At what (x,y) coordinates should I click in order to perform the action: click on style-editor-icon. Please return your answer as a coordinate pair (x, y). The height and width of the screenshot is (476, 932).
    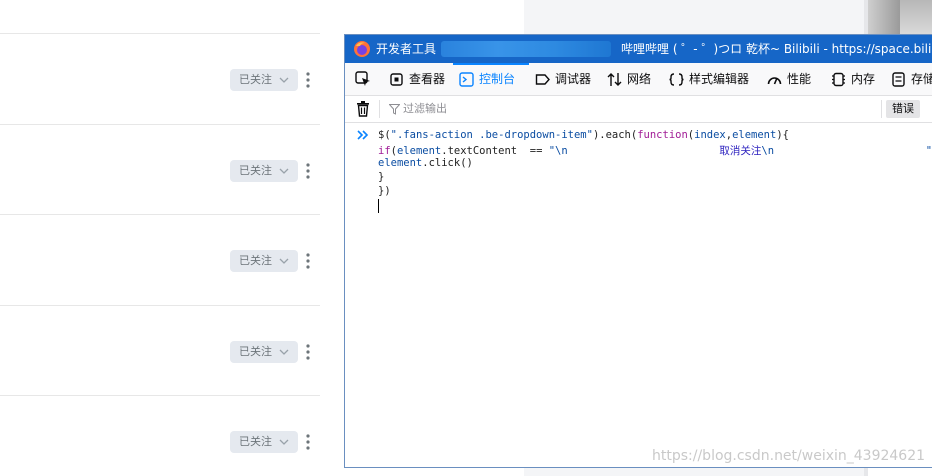
    Looking at the image, I should click on (676, 79).